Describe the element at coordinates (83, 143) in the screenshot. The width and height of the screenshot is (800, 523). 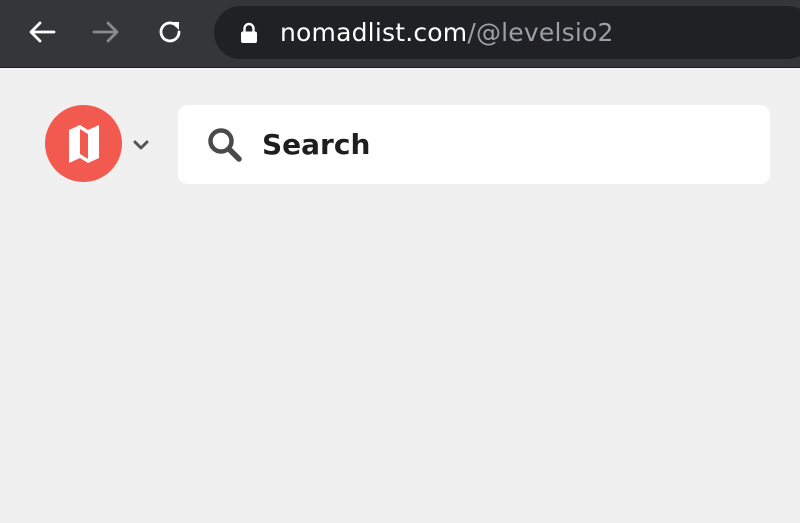
I see `nomadlist-logo-icon` at that location.